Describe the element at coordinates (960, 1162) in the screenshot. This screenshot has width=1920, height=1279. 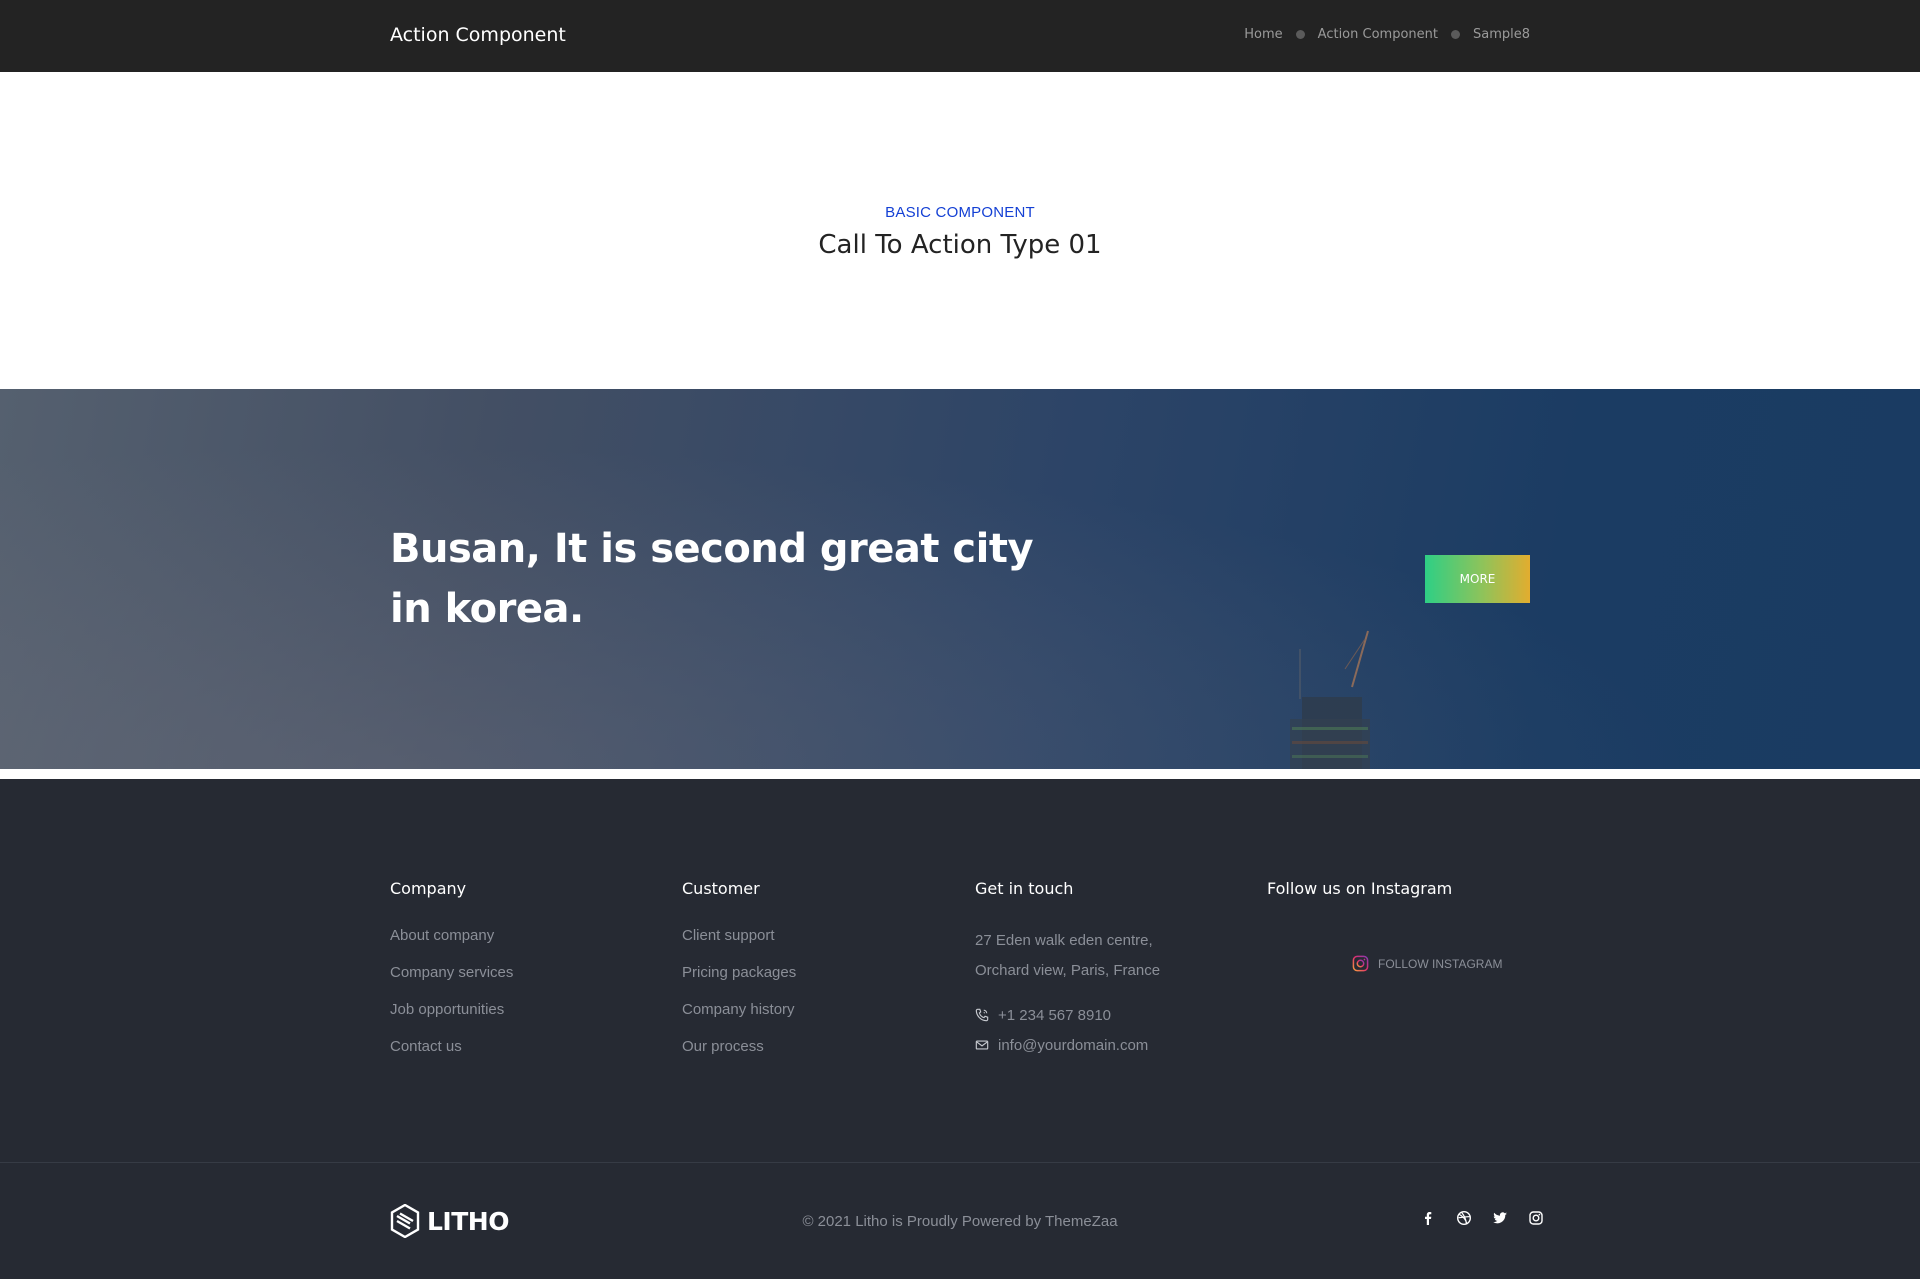
I see `footer-divider` at that location.